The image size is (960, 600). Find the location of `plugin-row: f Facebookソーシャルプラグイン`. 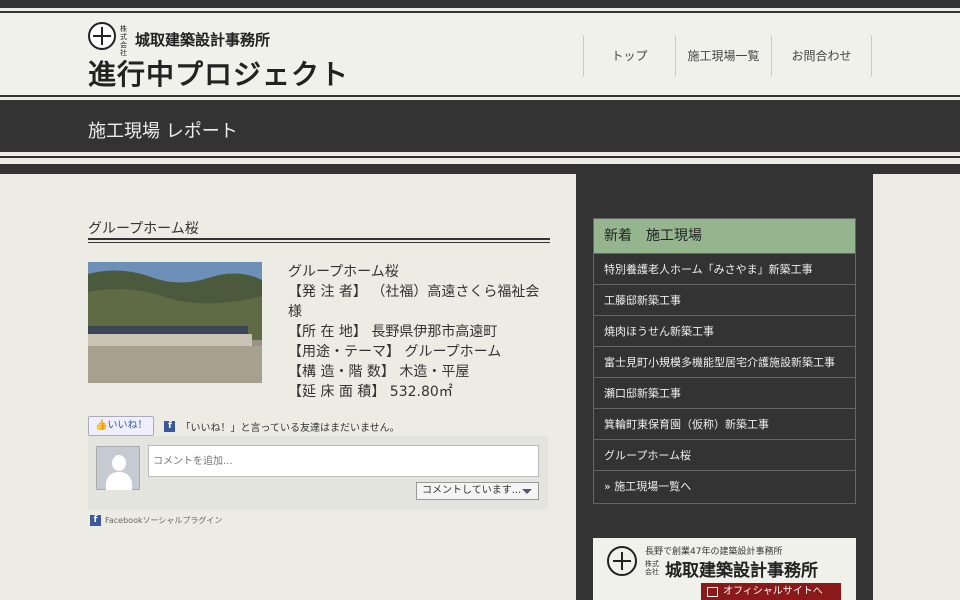

plugin-row: f Facebookソーシャルプラグイン is located at coordinates (155, 520).